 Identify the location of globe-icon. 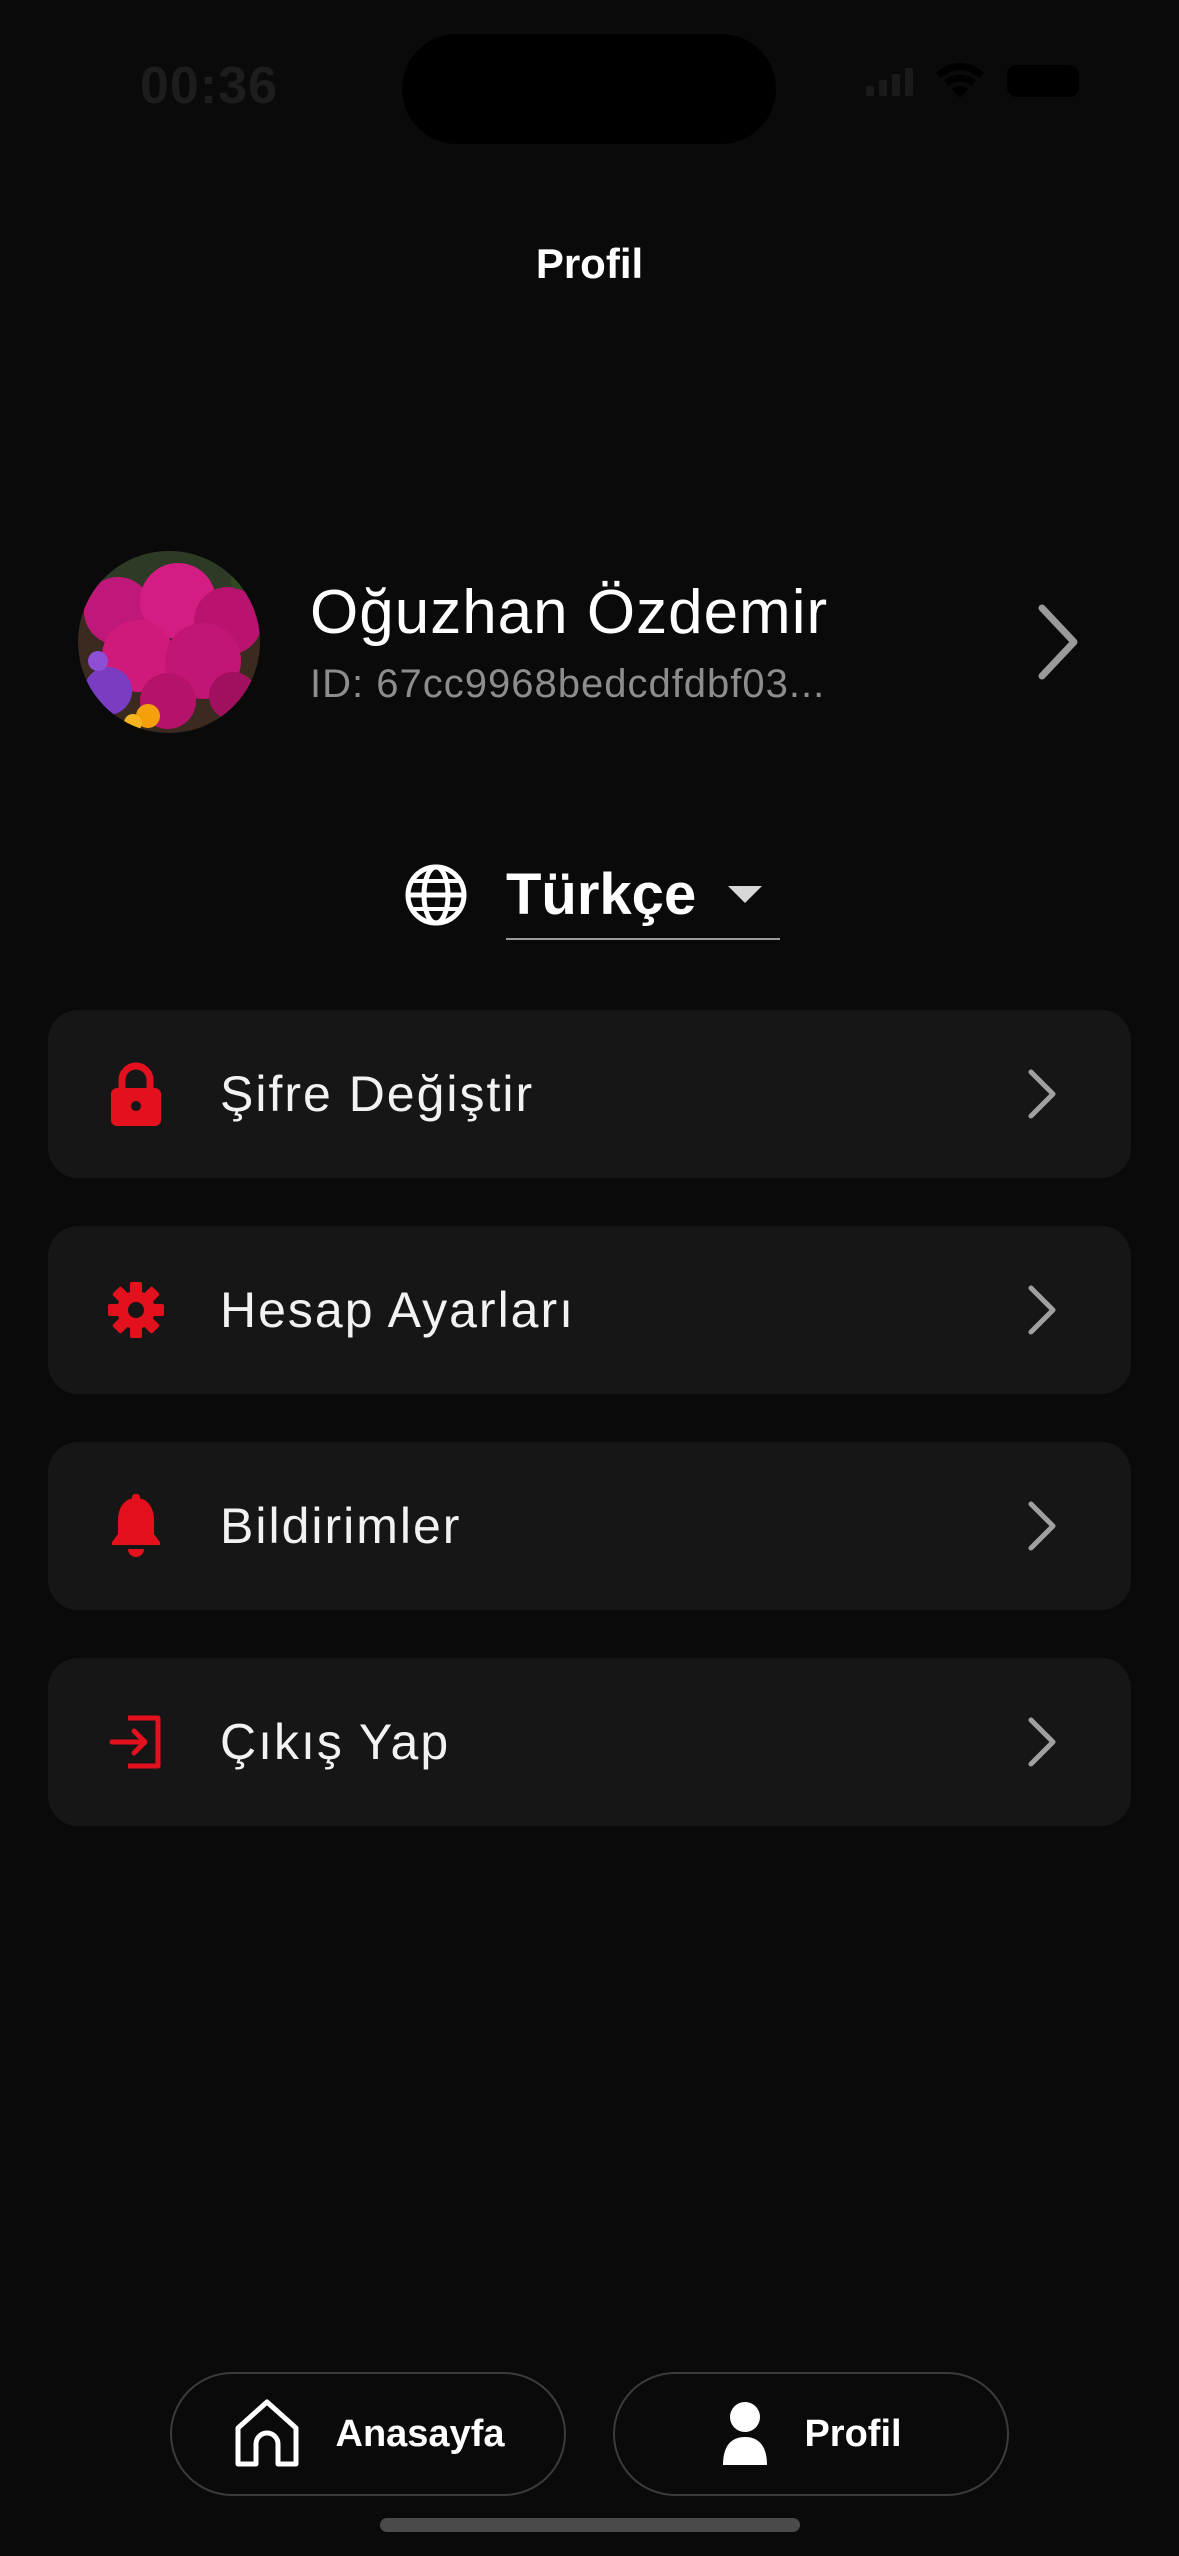
(436, 895).